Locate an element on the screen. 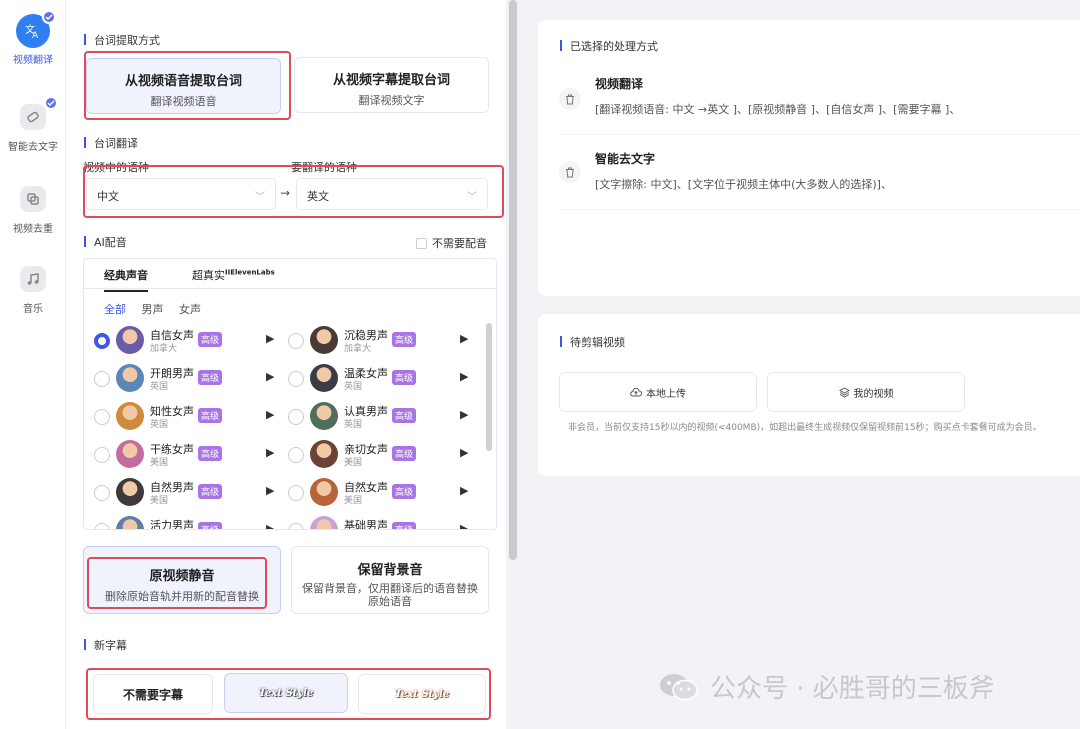 This screenshot has width=1080, height=729. audio-option-keep-bg: 保留背景音 保留背景音，仅用翻译后的语音替换原始语音 is located at coordinates (390, 580).